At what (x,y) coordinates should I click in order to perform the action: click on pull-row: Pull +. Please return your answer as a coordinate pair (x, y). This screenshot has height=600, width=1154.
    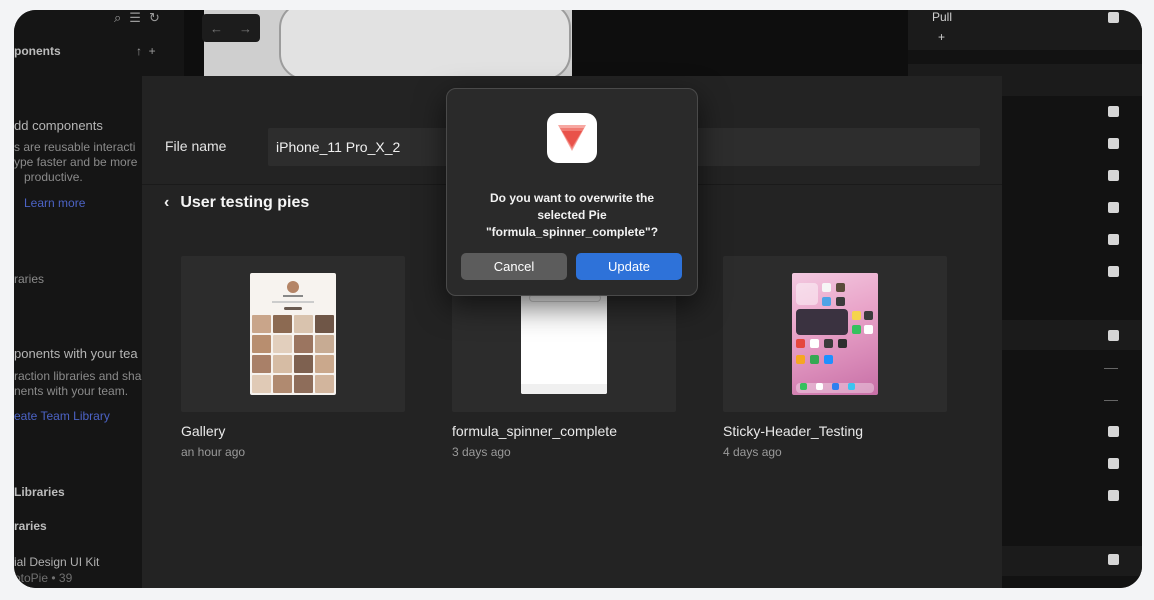
    Looking at the image, I should click on (1025, 30).